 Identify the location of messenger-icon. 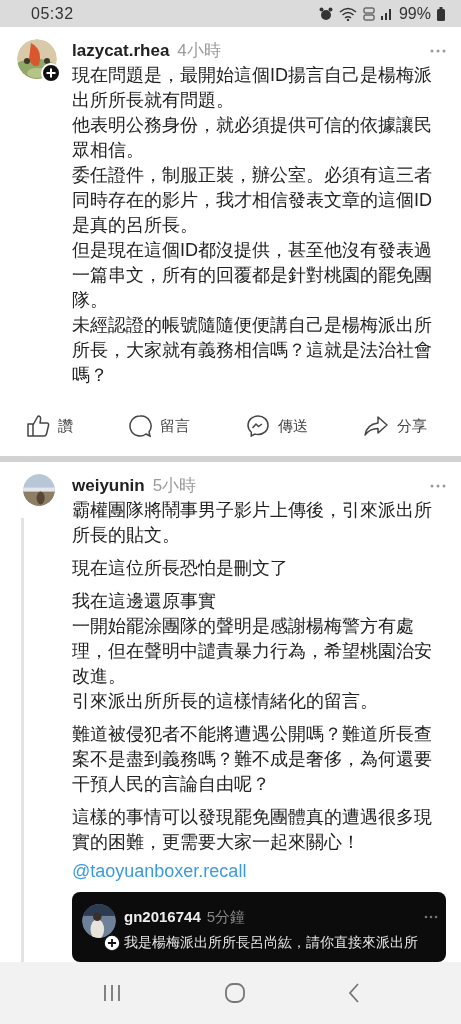
(257, 426).